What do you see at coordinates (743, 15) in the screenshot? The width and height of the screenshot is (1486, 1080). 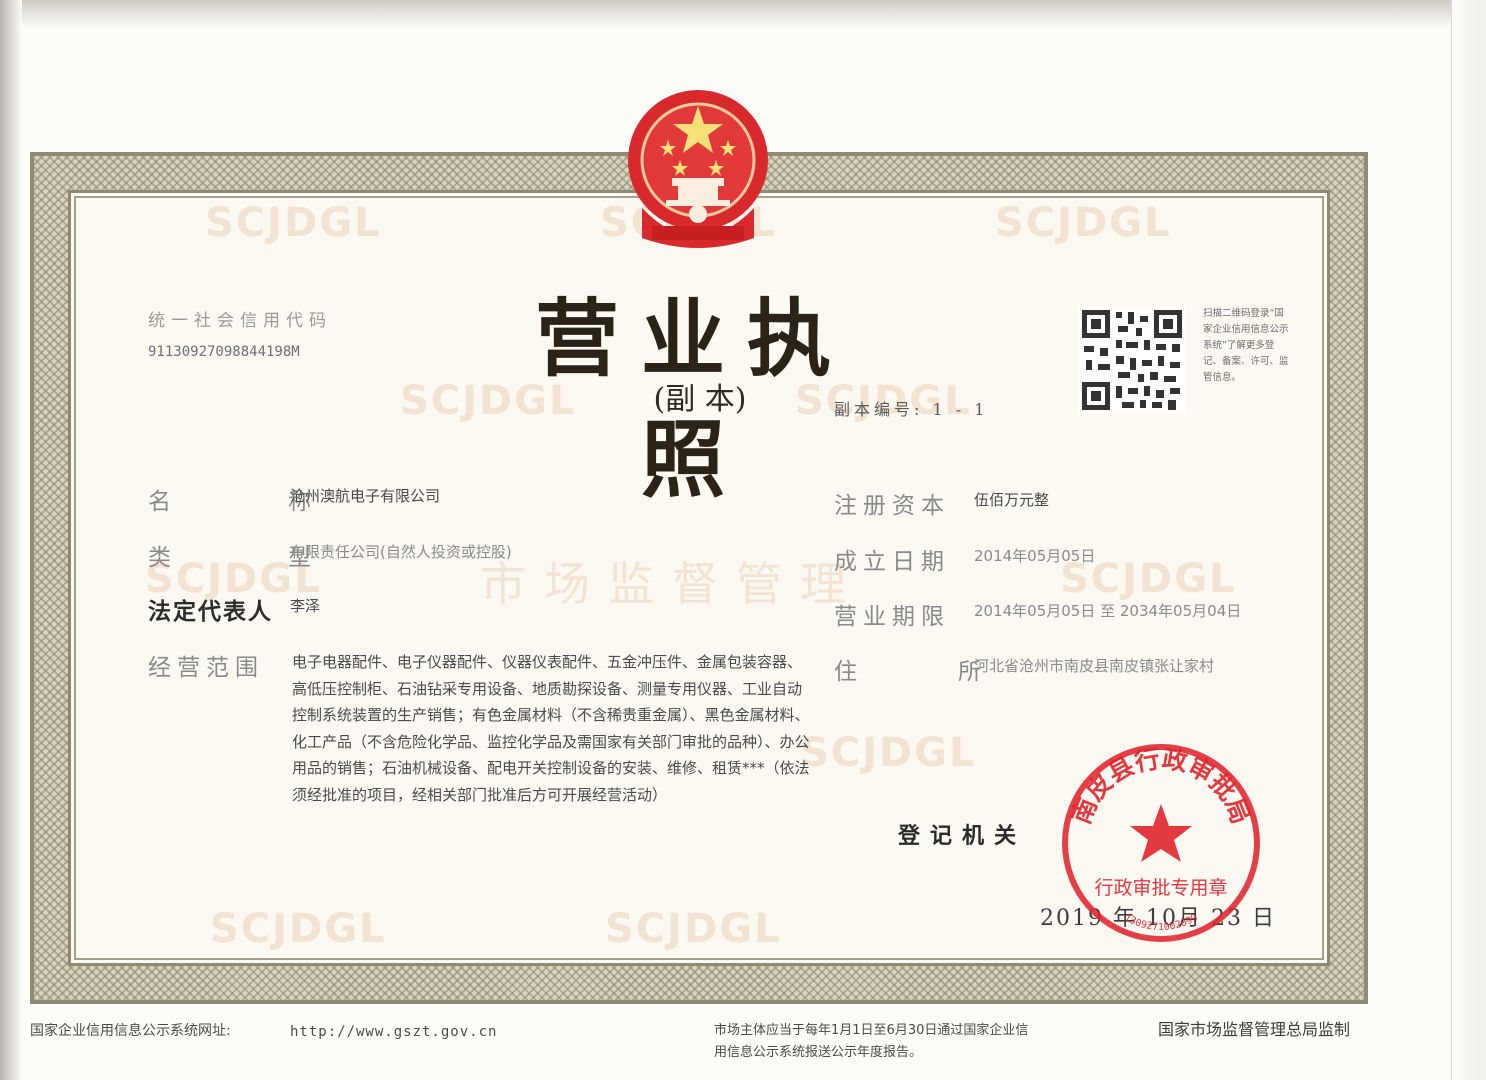 I see `scan-shadow-top` at bounding box center [743, 15].